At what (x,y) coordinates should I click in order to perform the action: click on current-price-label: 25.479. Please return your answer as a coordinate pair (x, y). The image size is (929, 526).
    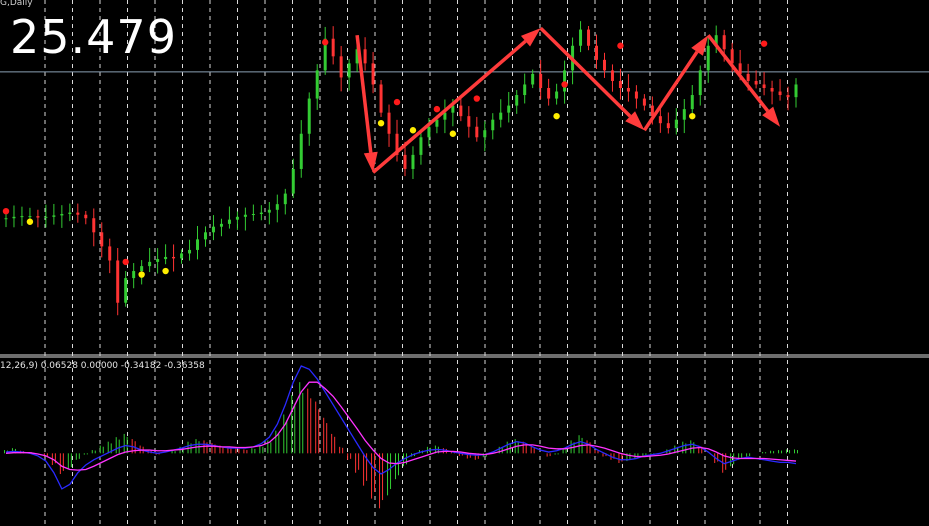
    Looking at the image, I should click on (93, 37).